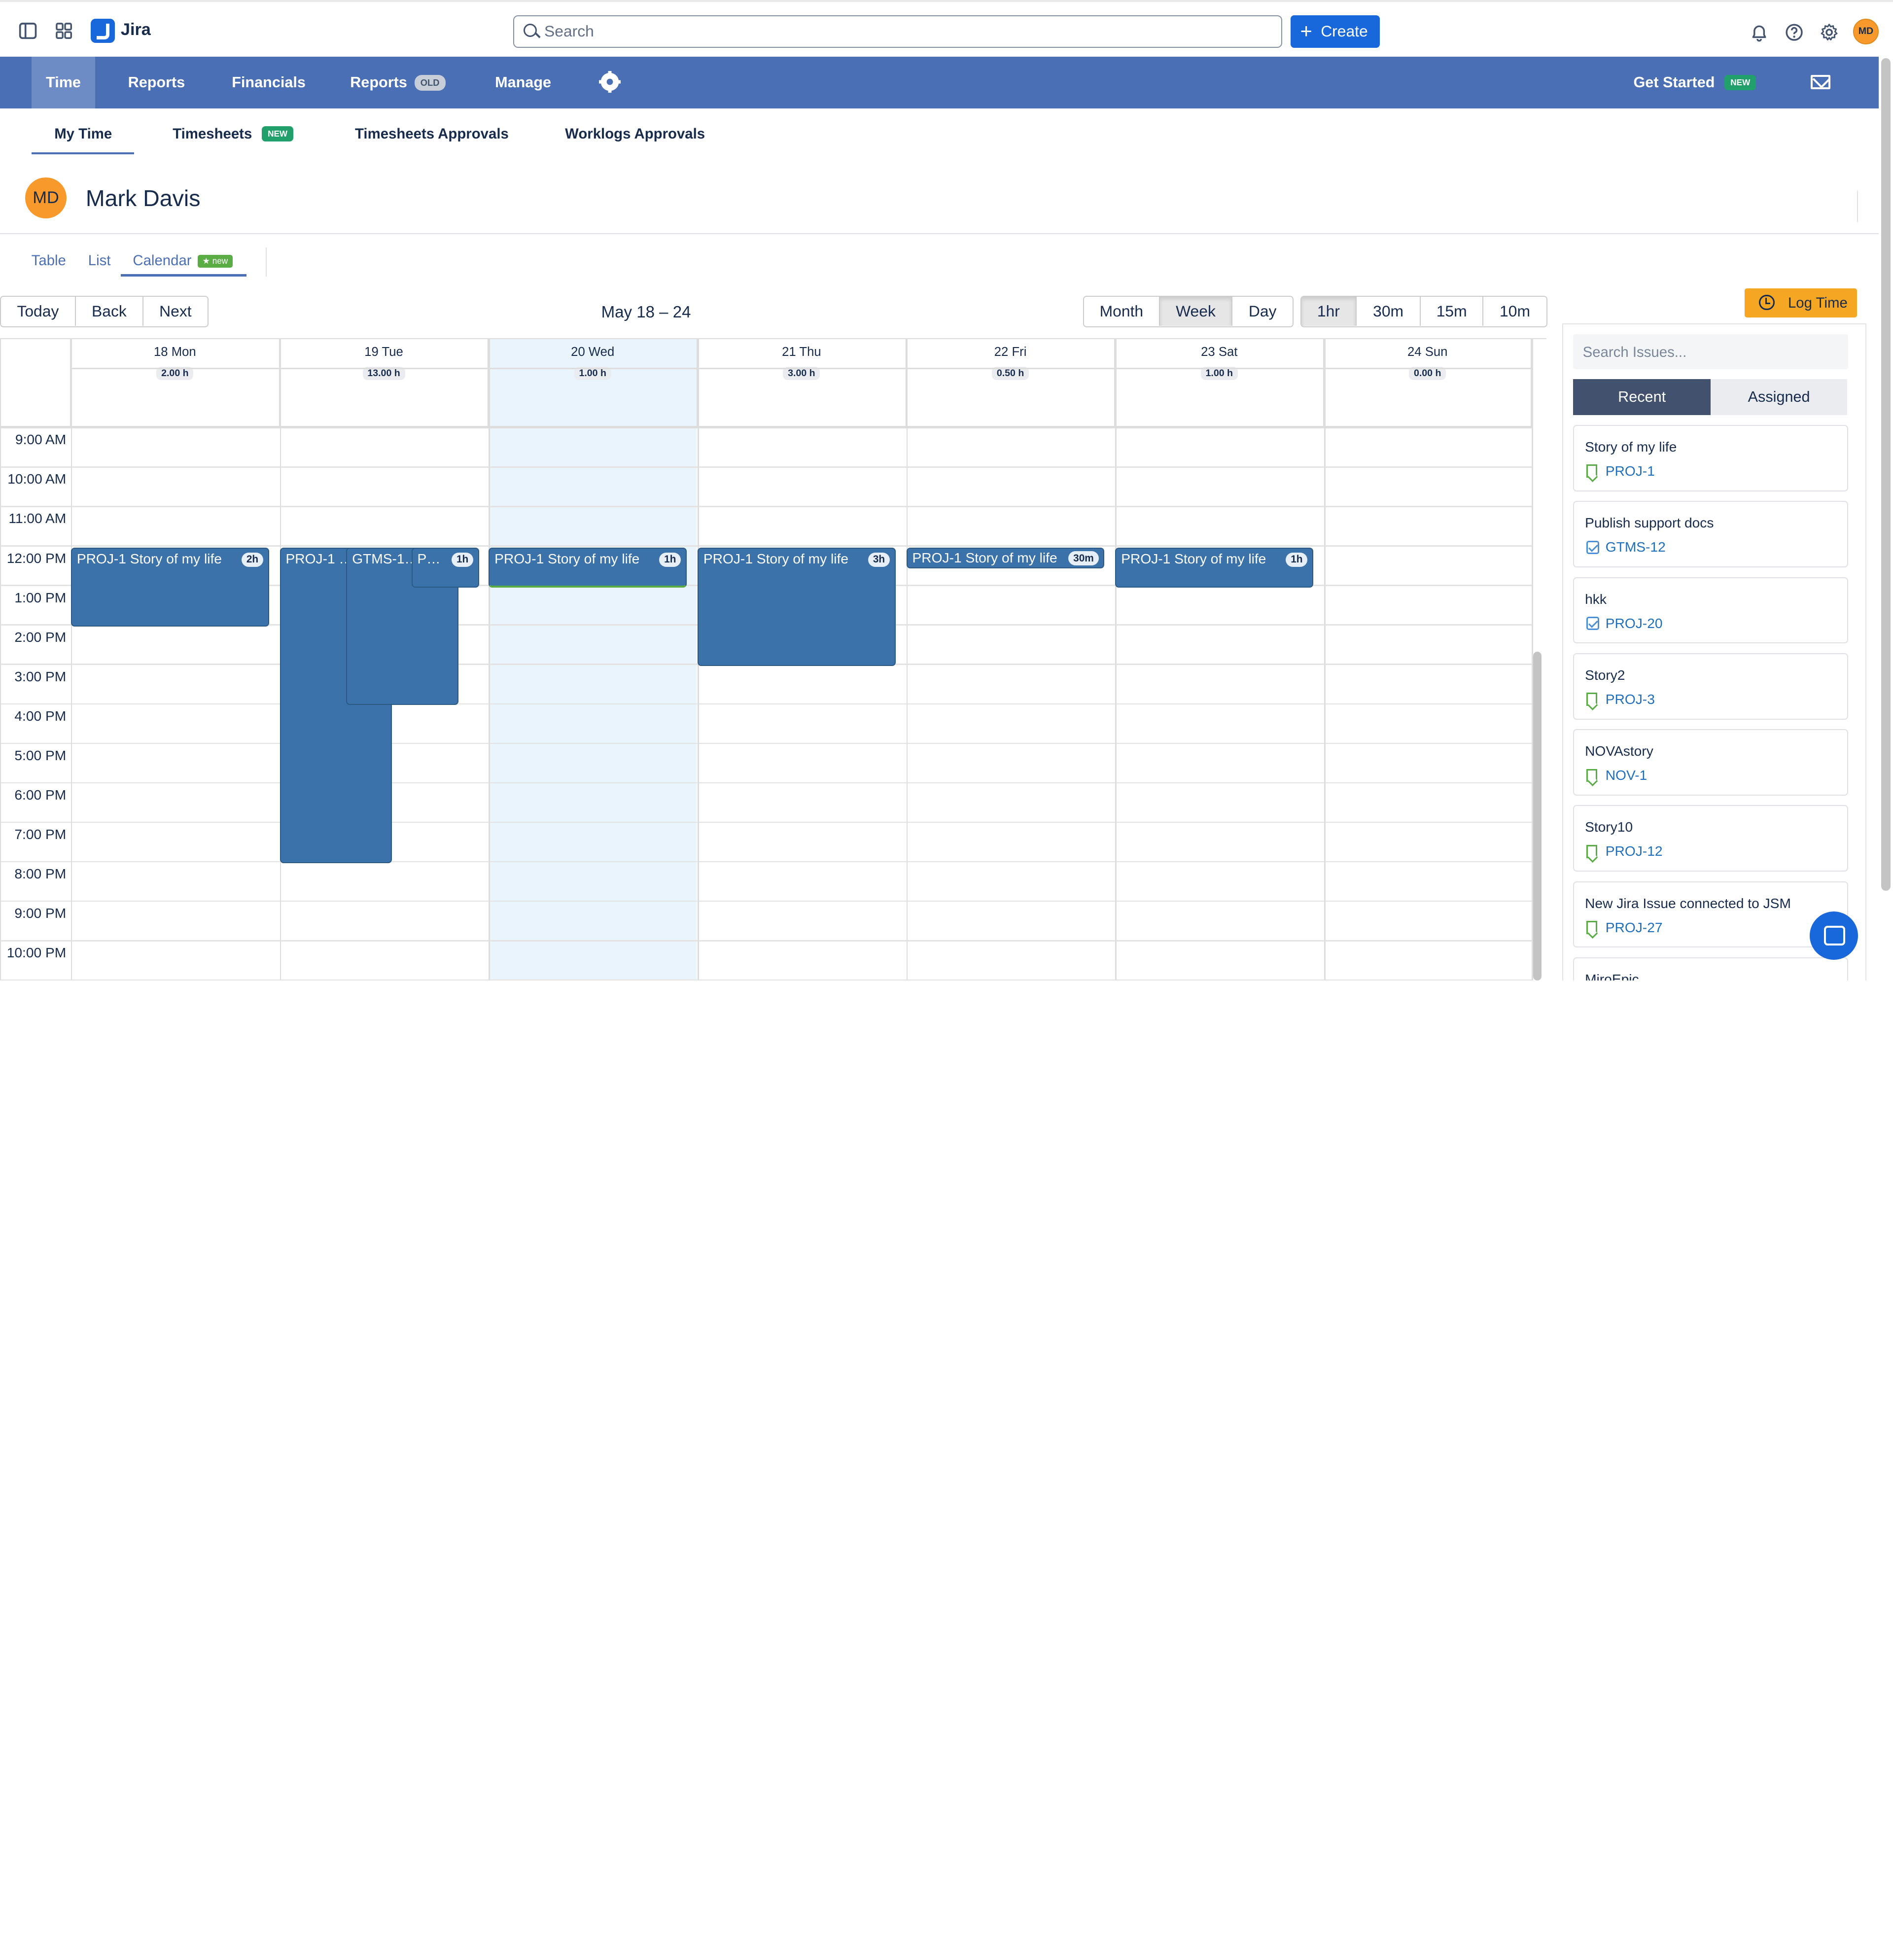  I want to click on tab-recent: Recent, so click(1642, 397).